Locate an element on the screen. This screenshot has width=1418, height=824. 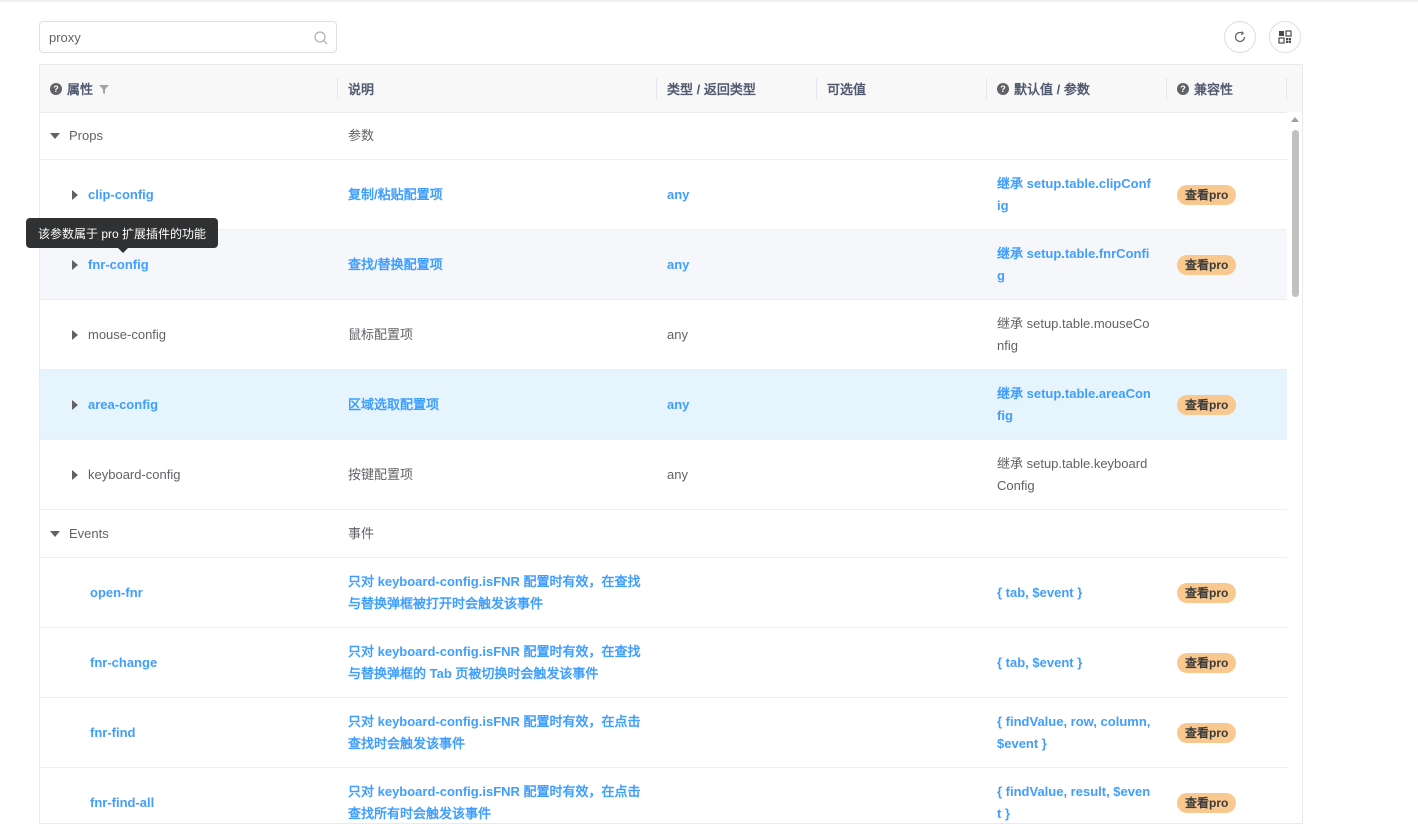
attr-default: 继承 setup.table.keyboardConfig is located at coordinates (1075, 475).